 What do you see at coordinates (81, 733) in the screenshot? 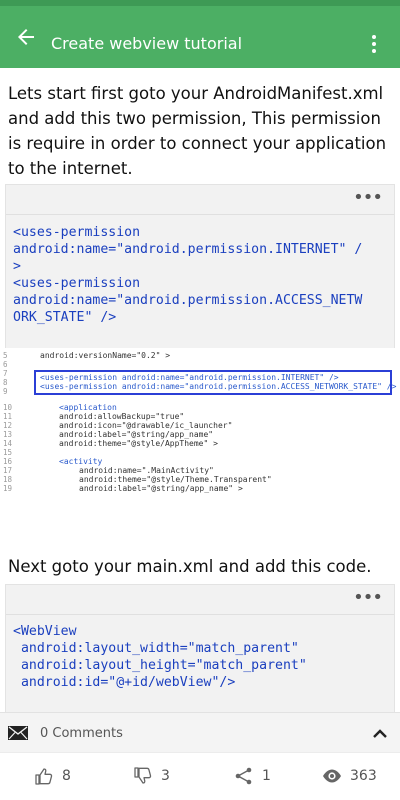
I see `comments-count: 0 Comments` at bounding box center [81, 733].